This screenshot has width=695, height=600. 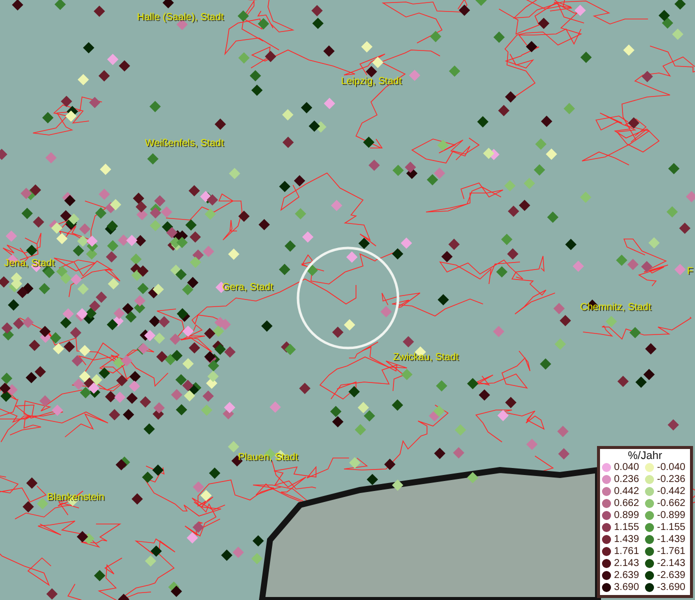 What do you see at coordinates (690, 271) in the screenshot?
I see `city-label: F` at bounding box center [690, 271].